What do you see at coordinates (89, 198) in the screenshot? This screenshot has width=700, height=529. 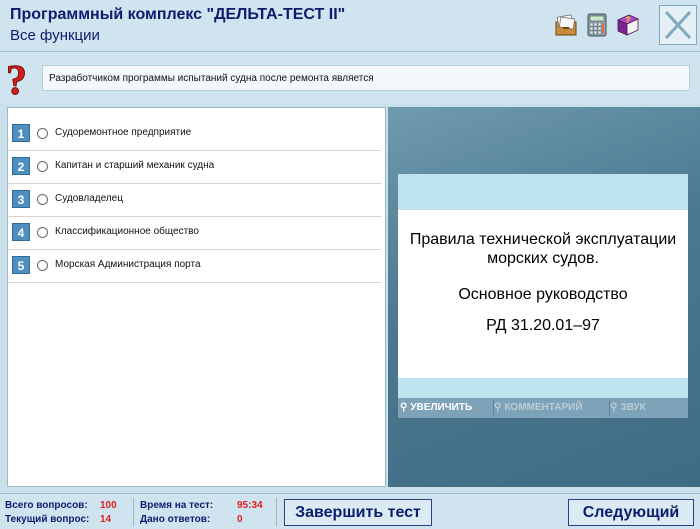 I see `answer-label: Судовладелец` at bounding box center [89, 198].